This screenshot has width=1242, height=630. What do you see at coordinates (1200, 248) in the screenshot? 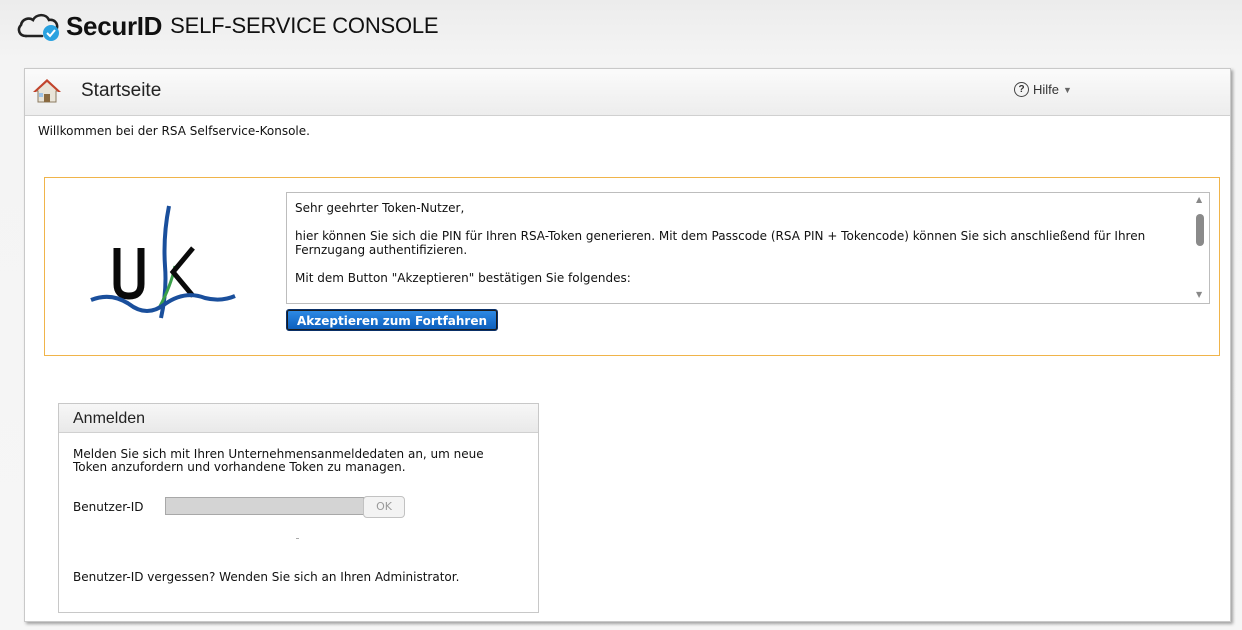
I see `scrollbar: ▲ ▼` at bounding box center [1200, 248].